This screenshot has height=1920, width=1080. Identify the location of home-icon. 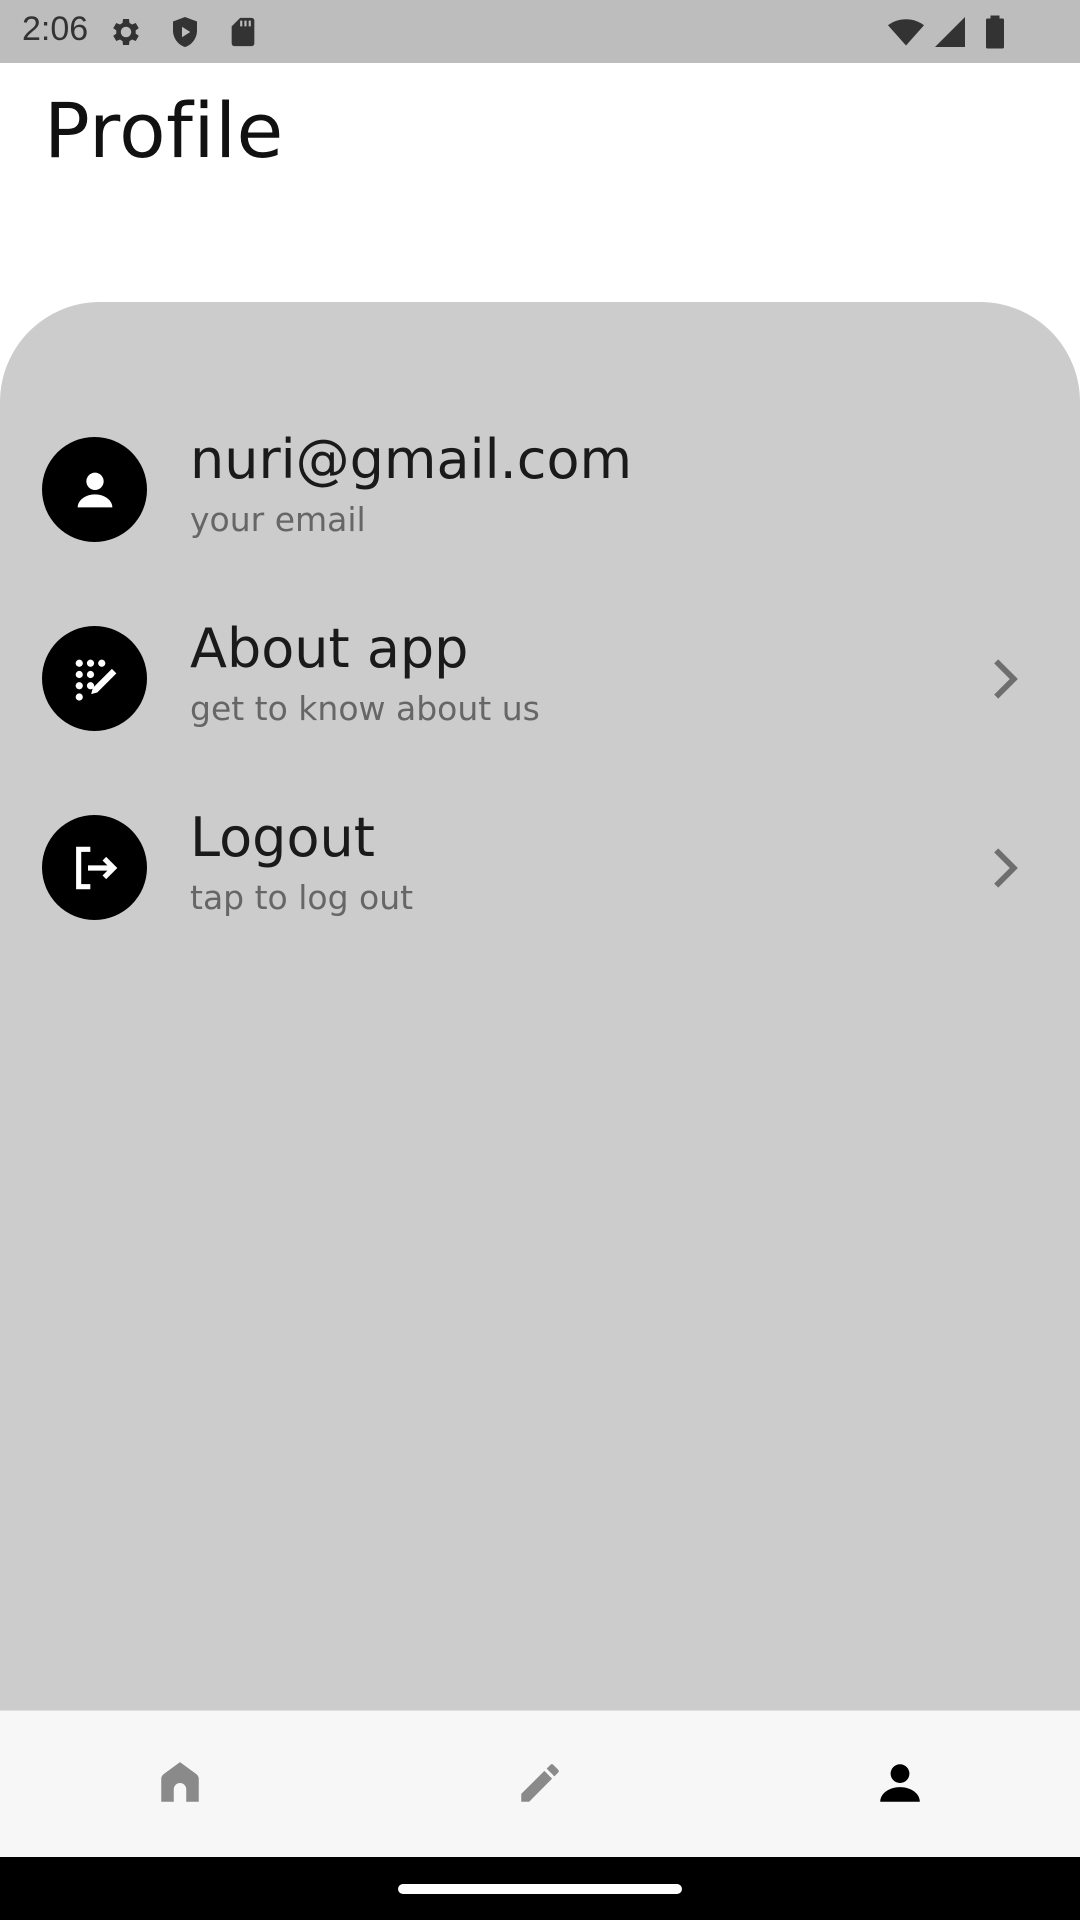
(180, 1785).